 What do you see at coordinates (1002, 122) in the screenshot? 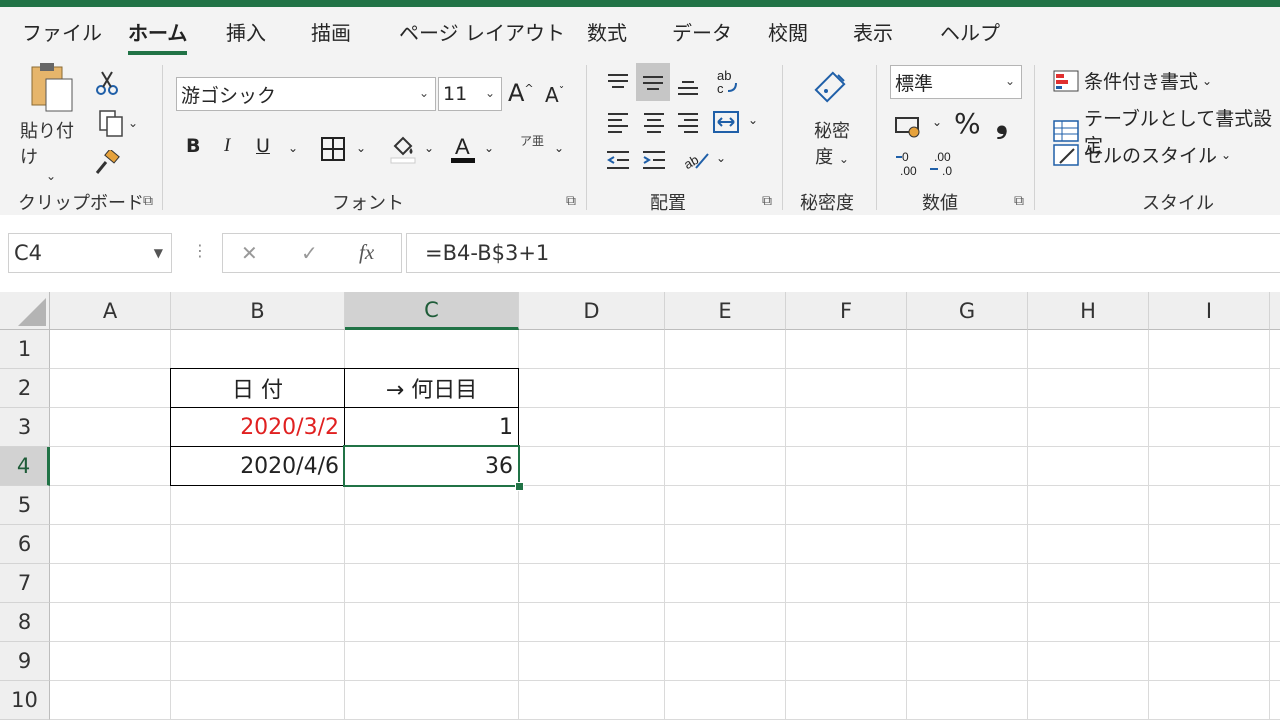
I see `comma-style-button: ❟` at bounding box center [1002, 122].